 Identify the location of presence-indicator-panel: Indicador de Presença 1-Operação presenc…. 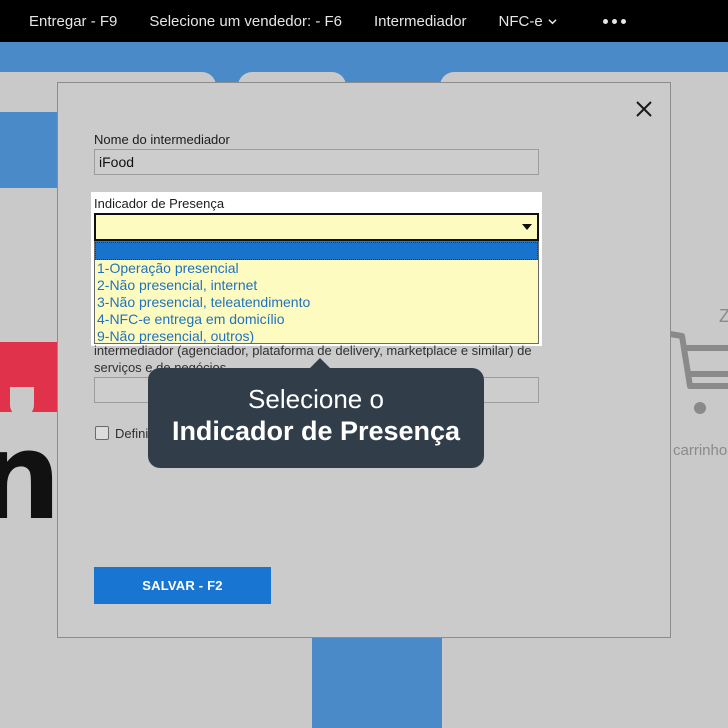
(316, 269).